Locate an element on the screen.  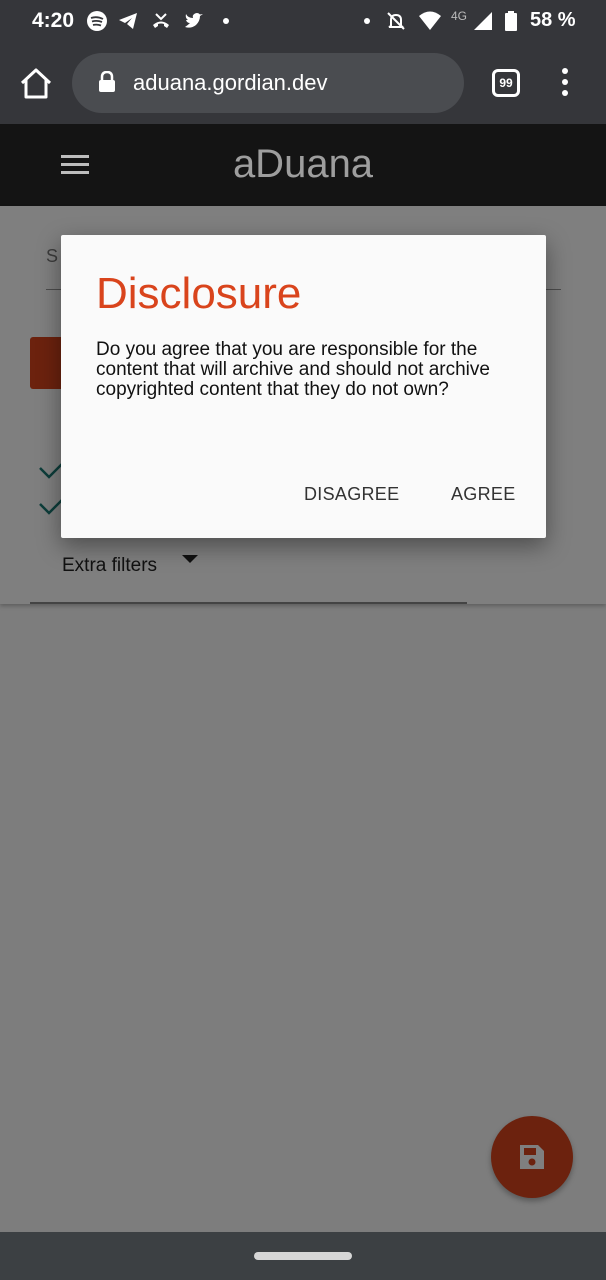
wifi-icon is located at coordinates (430, 20).